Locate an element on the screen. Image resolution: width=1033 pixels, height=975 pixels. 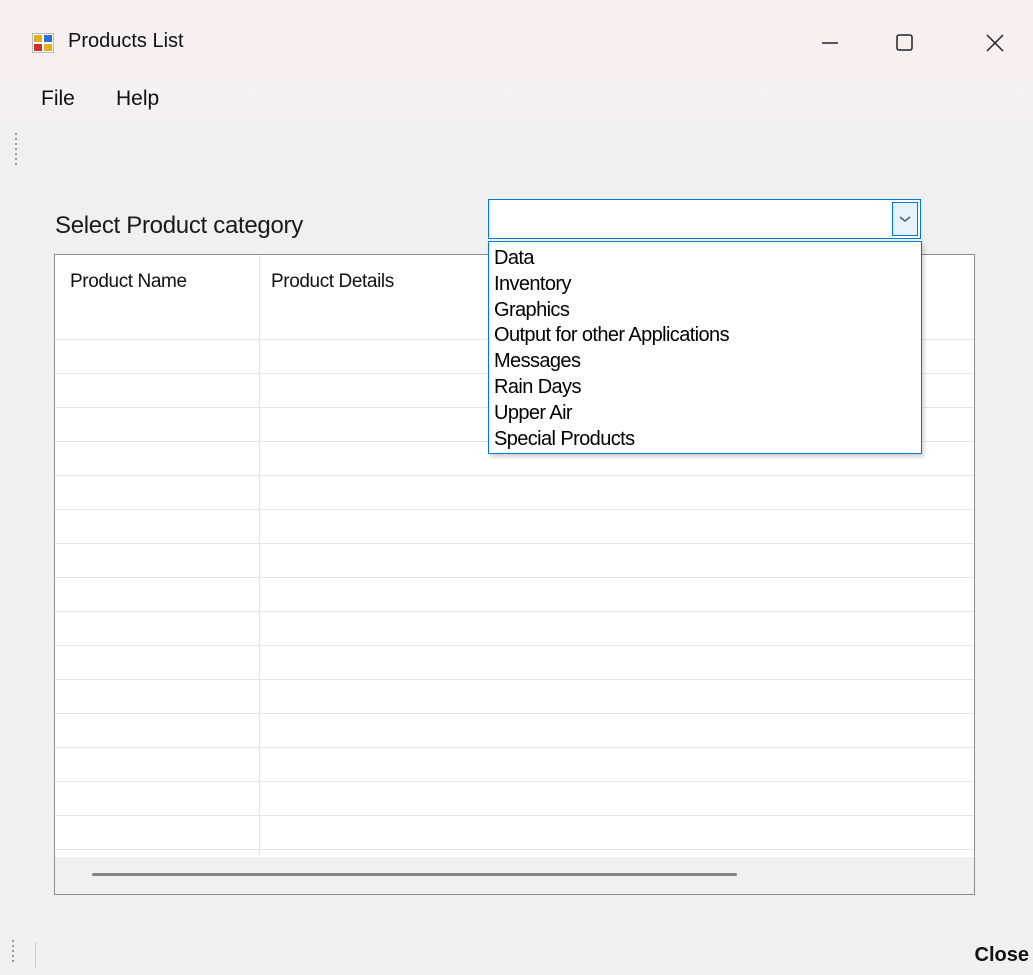
dropdown-option-rain-days: Rain Days is located at coordinates (705, 388).